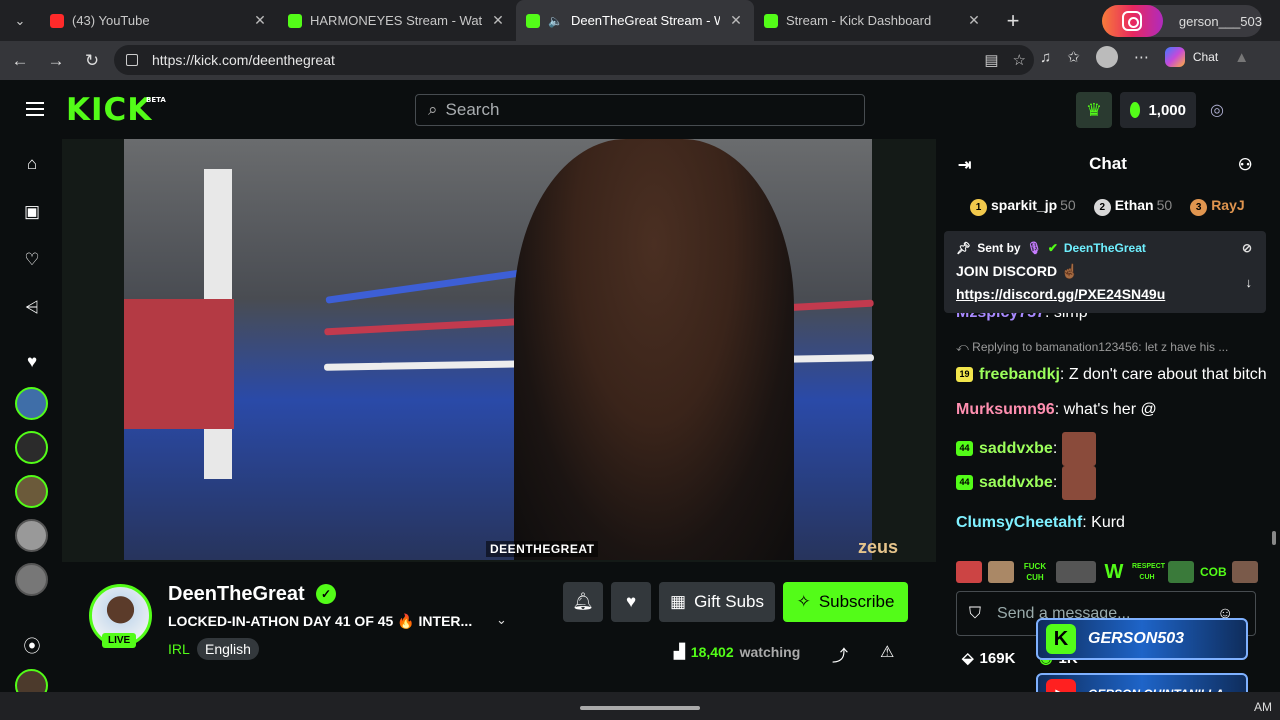 This screenshot has width=1280, height=720. Describe the element at coordinates (840, 654) in the screenshot. I see `share-icon: ⤴` at that location.